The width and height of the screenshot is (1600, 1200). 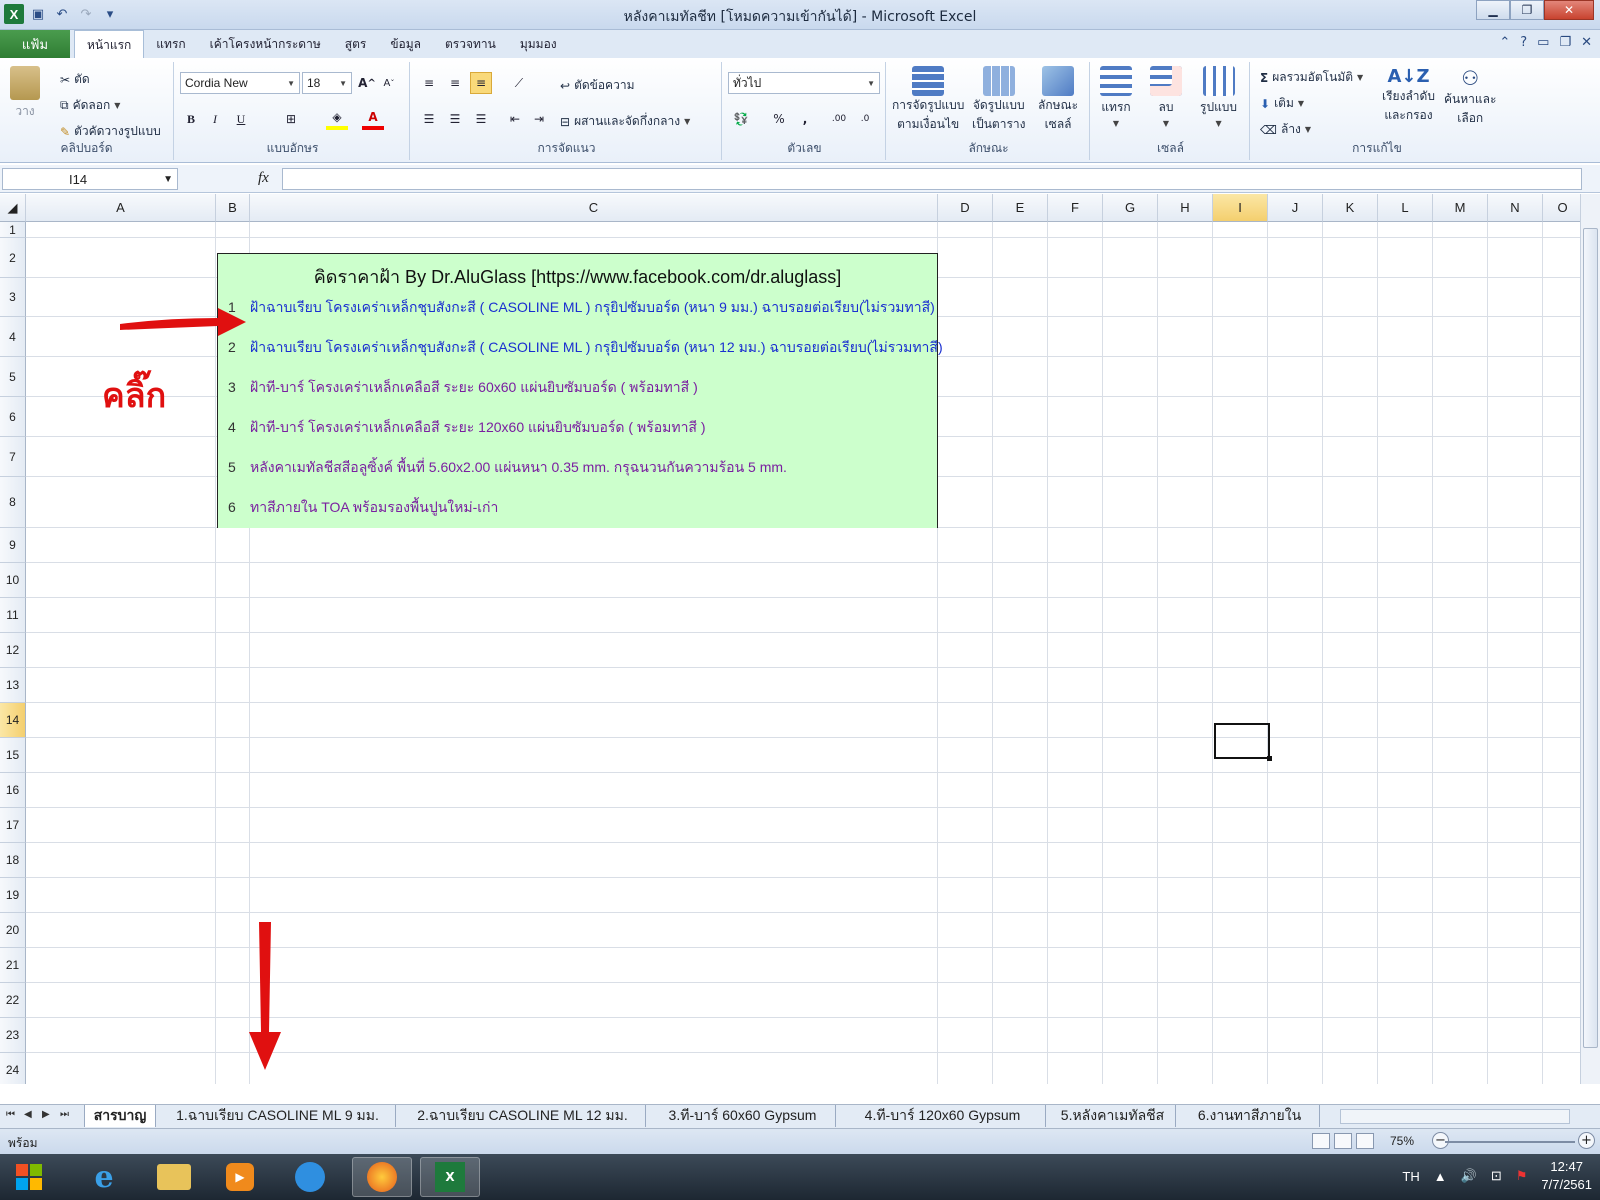 I want to click on font-name-combo: Cordia New ▼, so click(x=240, y=83).